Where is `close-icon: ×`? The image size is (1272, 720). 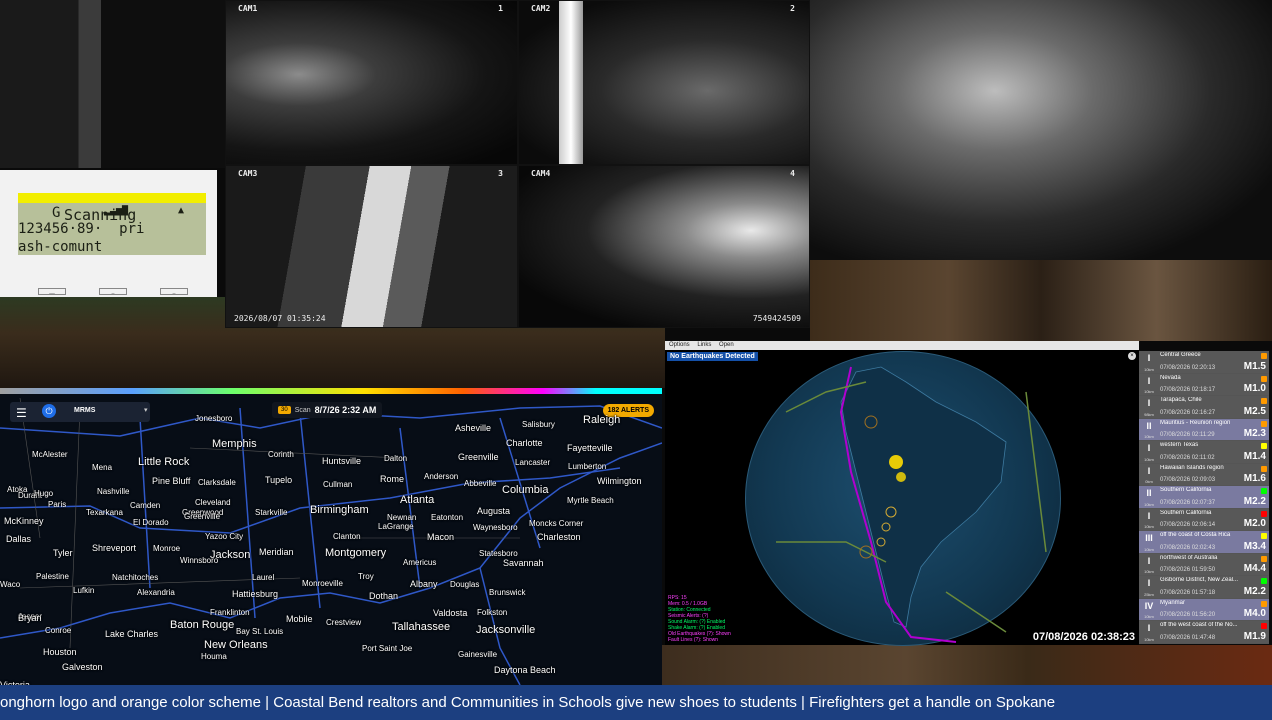
close-icon: × is located at coordinates (1132, 356).